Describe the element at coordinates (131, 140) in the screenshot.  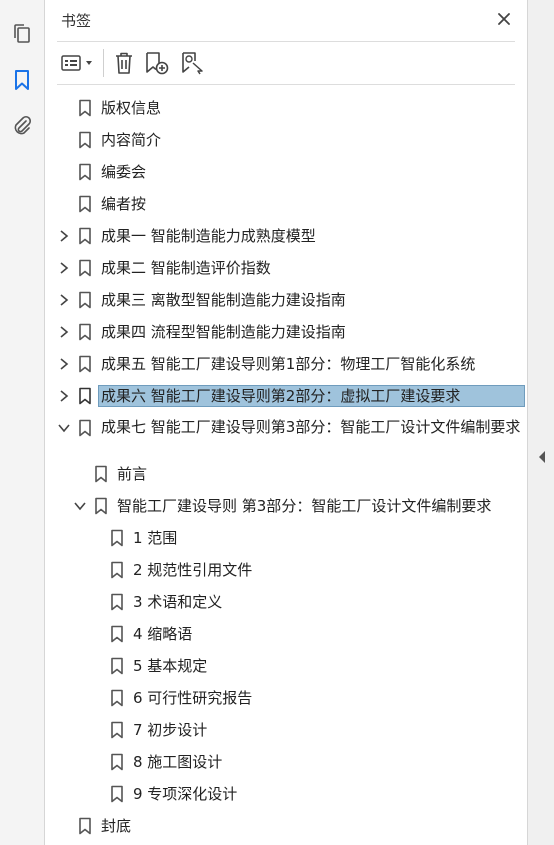
I see `bookmark-label: 内容简介` at that location.